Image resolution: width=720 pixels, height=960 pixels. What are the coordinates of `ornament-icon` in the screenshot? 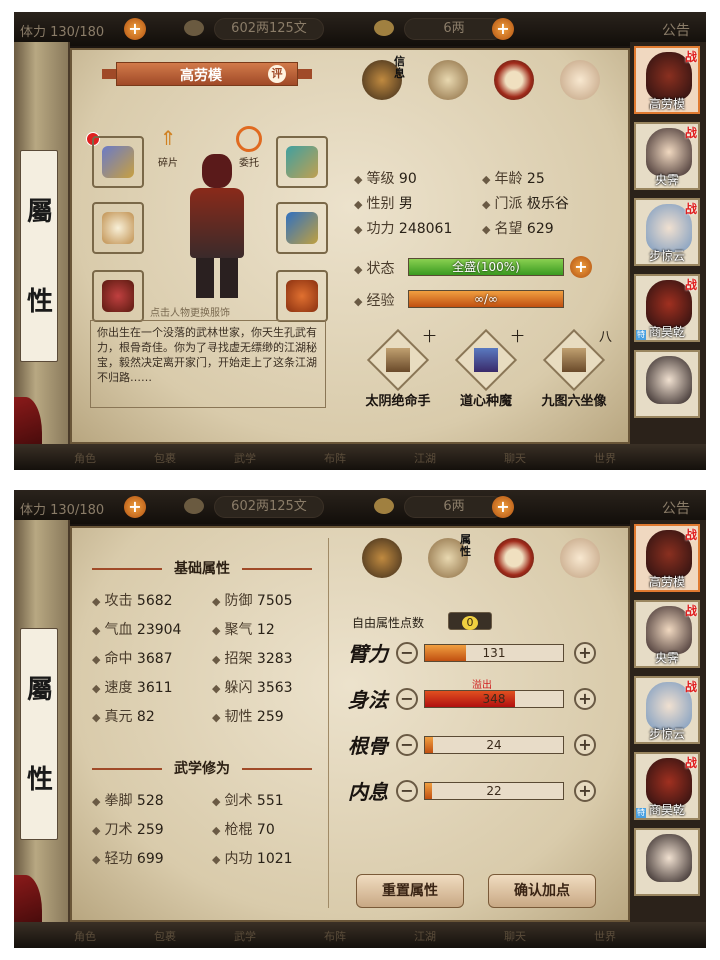 It's located at (118, 228).